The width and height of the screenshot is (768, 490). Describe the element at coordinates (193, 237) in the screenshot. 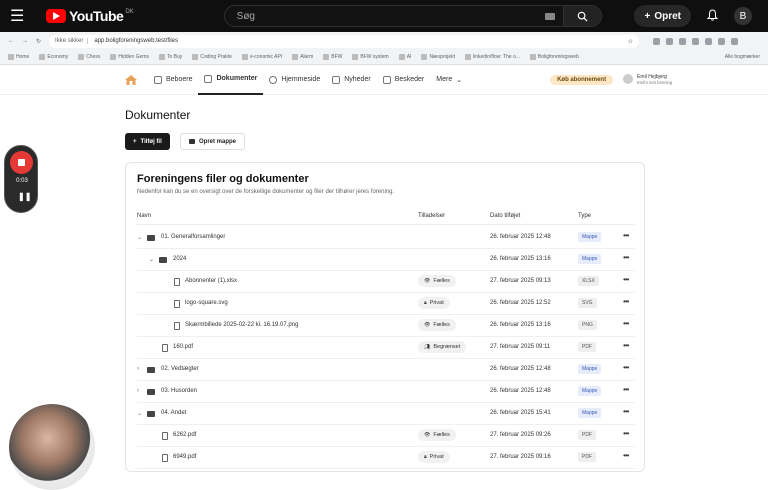

I see `row-name: 01. Generalforsamlinger` at that location.